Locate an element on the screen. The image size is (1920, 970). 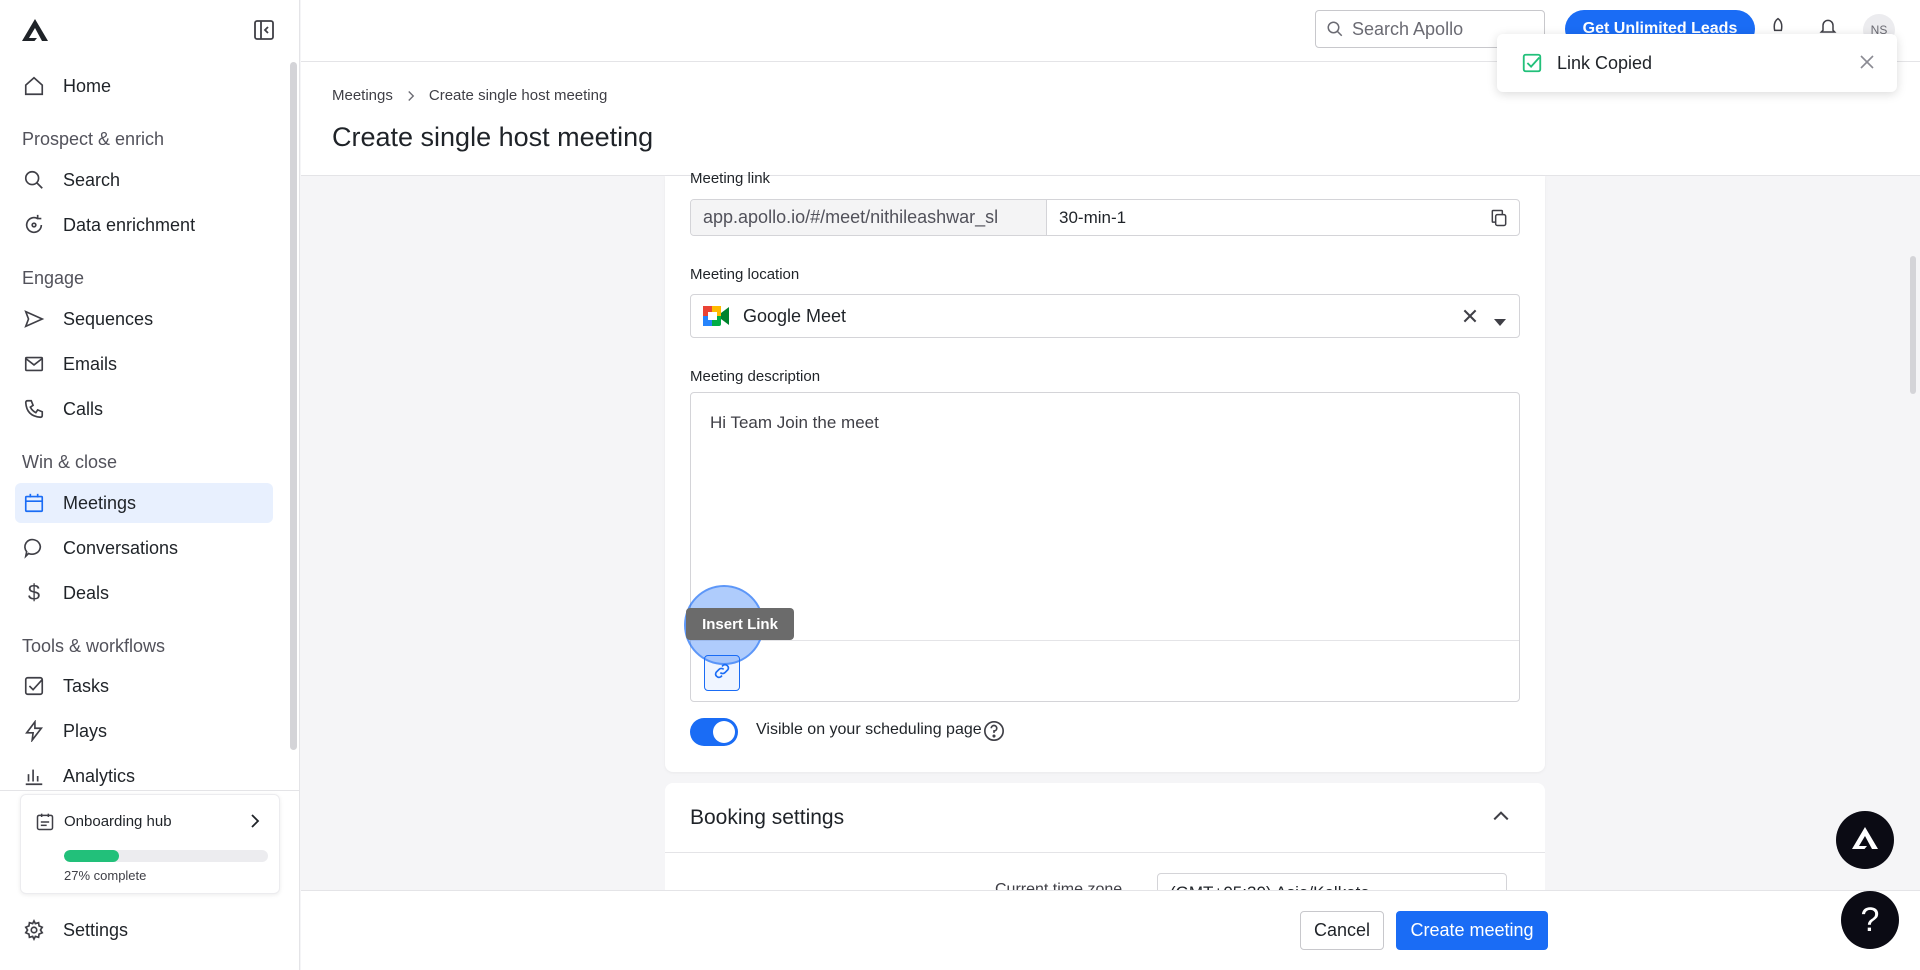
sidebar-item-label: Analytics is located at coordinates (99, 775).